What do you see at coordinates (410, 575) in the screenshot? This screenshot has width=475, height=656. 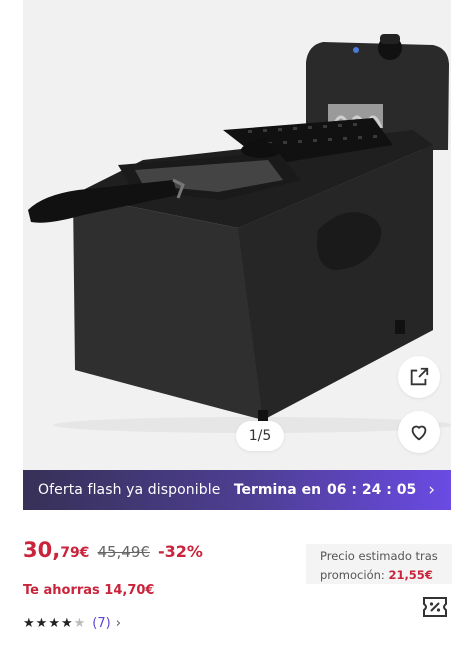 I see `promo-price-value: 21,55€` at bounding box center [410, 575].